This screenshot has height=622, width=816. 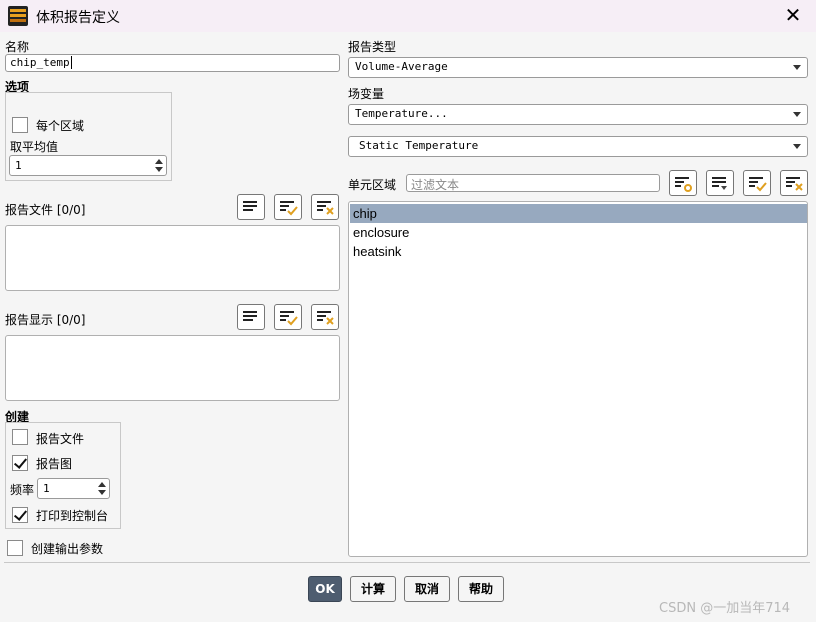 I want to click on report-type-value: Volume-Average, so click(x=401, y=66).